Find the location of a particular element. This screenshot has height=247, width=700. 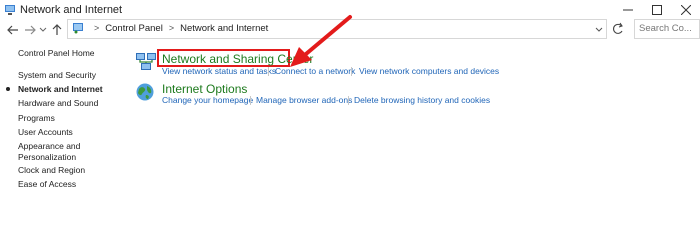

network-sharing-icon is located at coordinates (146, 61).